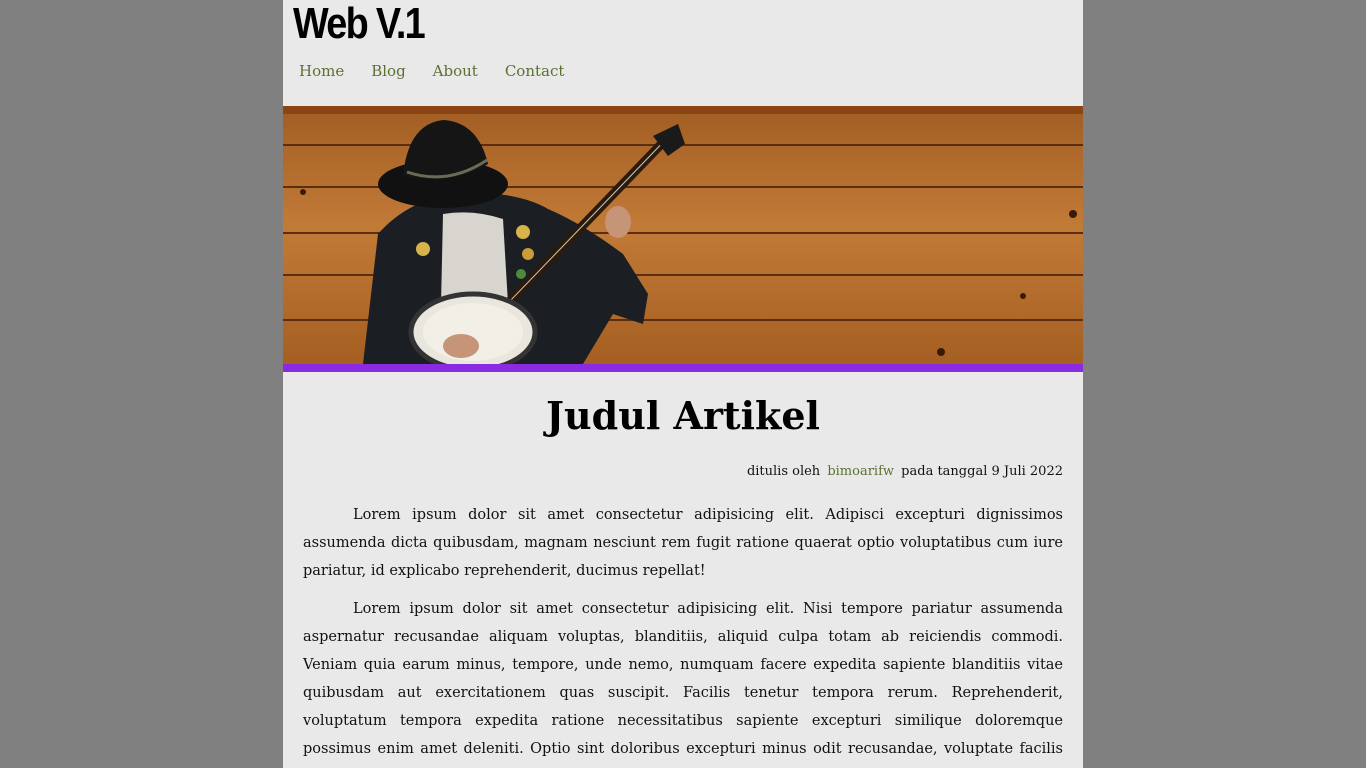  What do you see at coordinates (388, 71) in the screenshot?
I see `nav-blog-link: Blog` at bounding box center [388, 71].